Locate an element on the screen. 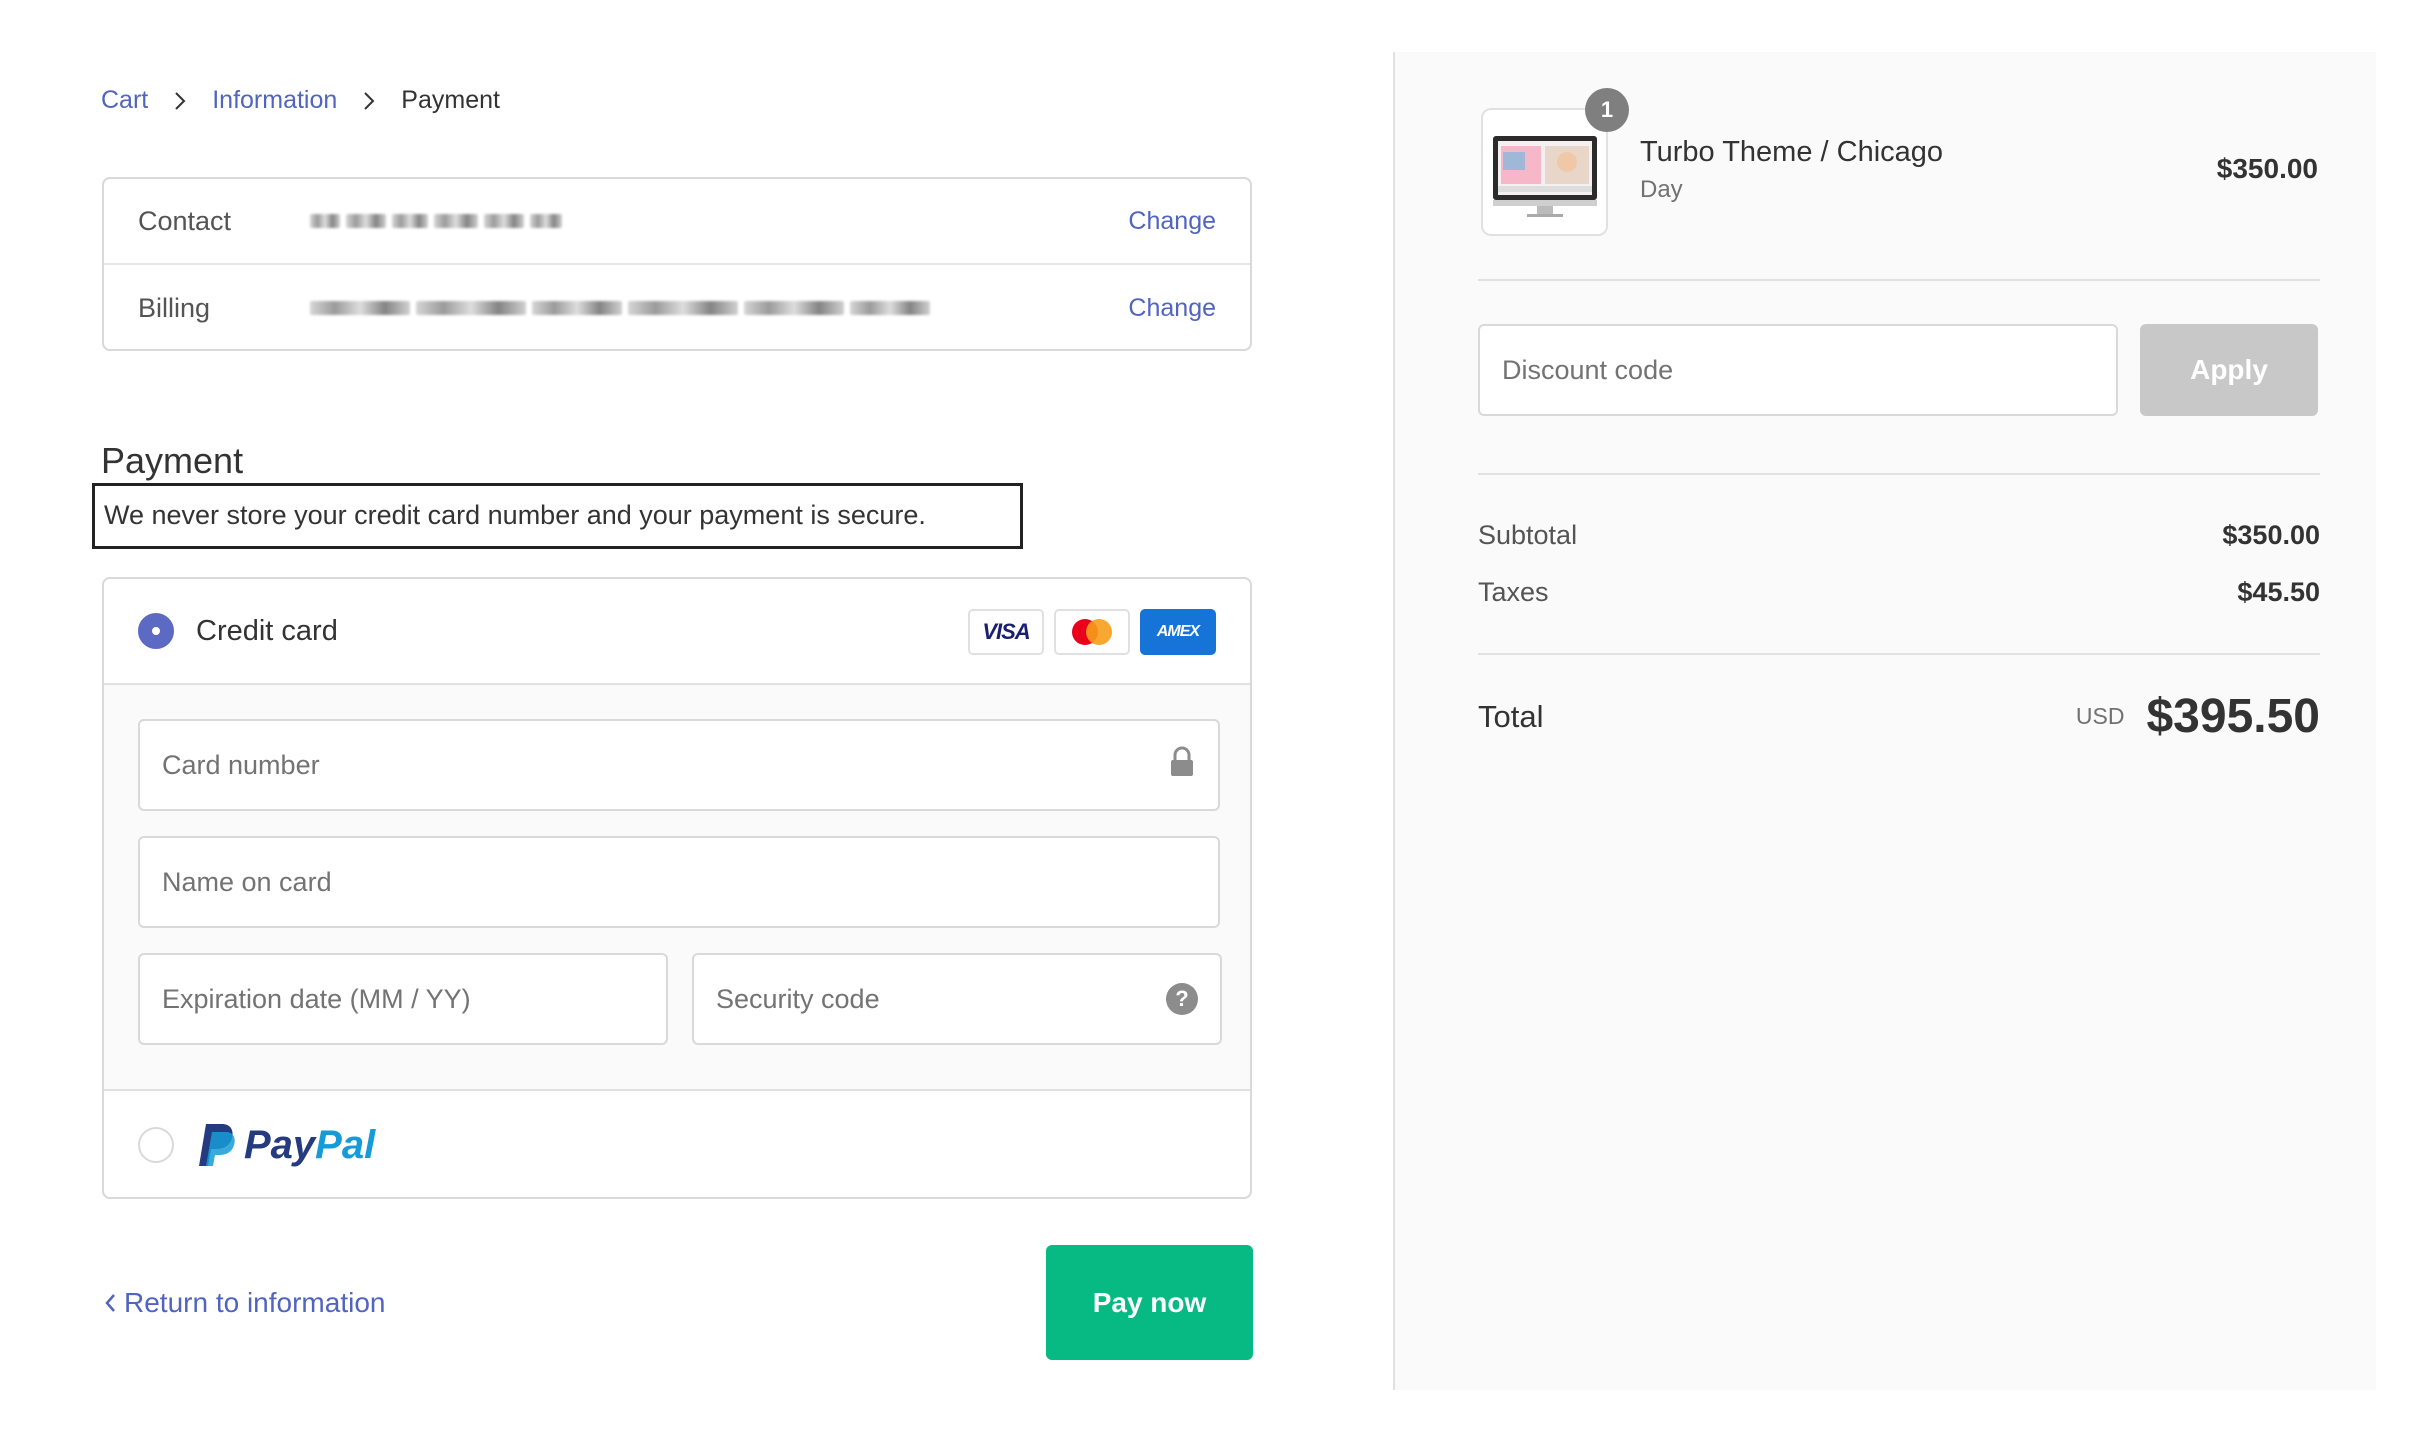 This screenshot has height=1432, width=2410. credit-card-radio is located at coordinates (156, 631).